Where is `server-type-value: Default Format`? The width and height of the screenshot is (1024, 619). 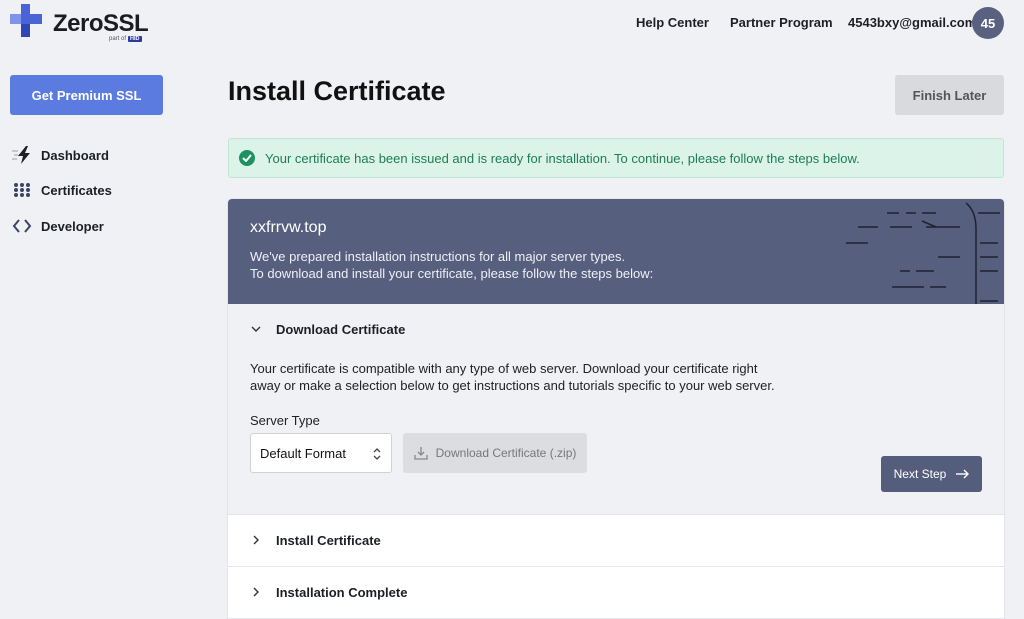 server-type-value: Default Format is located at coordinates (303, 453).